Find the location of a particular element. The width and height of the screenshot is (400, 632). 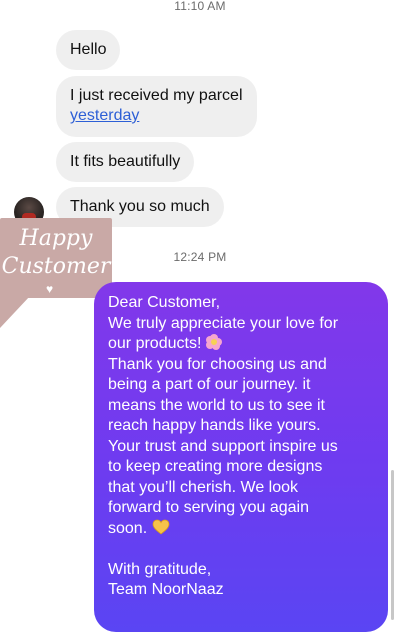

message-text: I just received my parcel is located at coordinates (156, 95).